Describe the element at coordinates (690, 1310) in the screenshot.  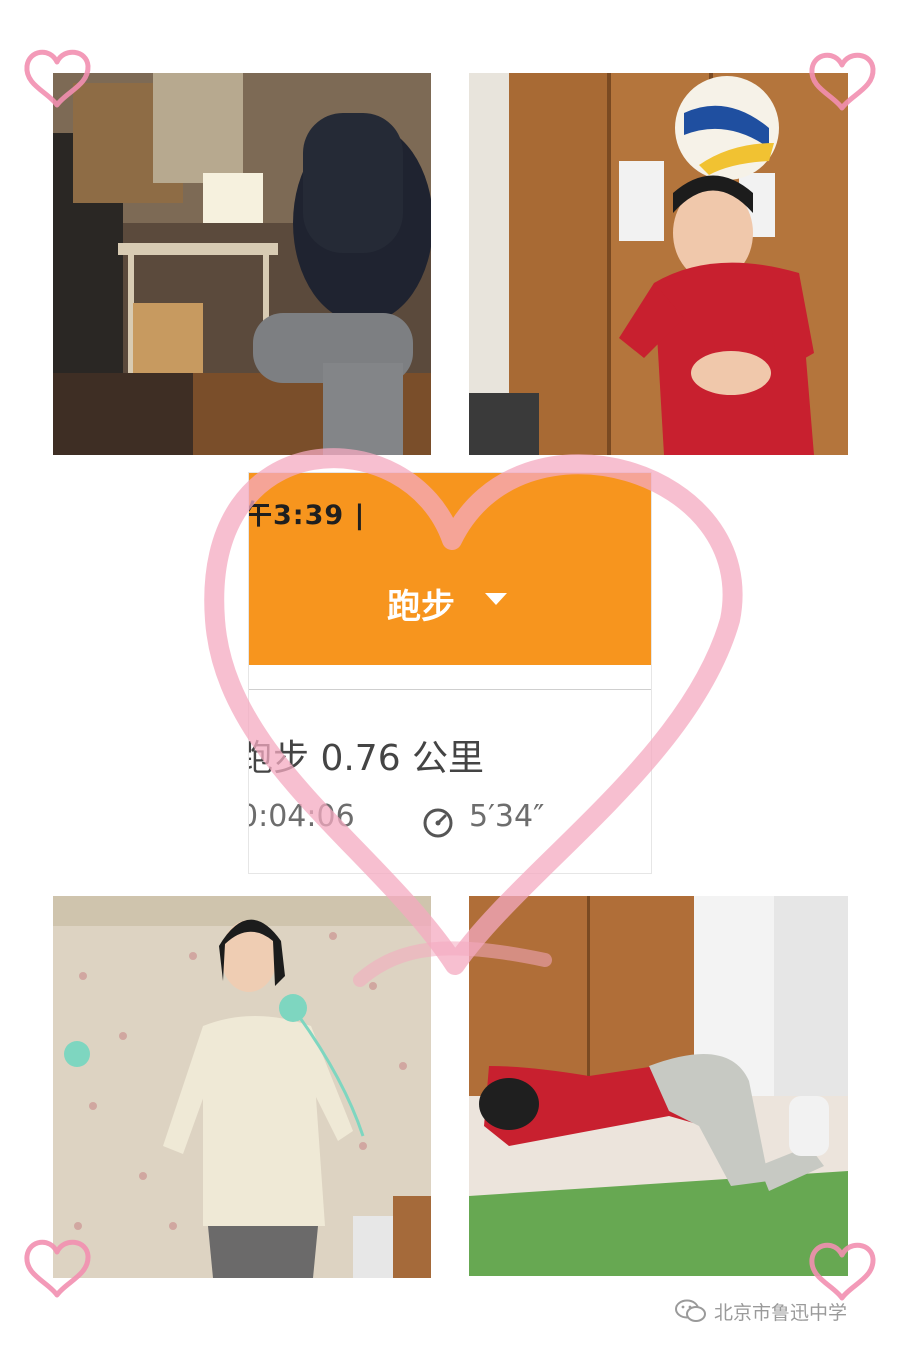
I see `wechat-icon` at that location.